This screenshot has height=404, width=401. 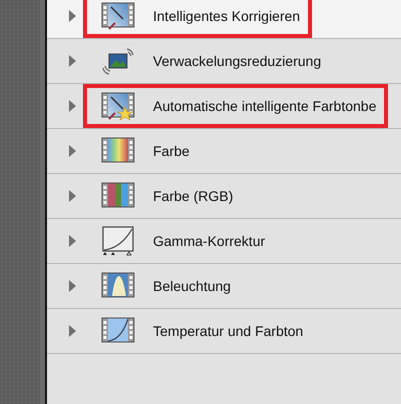 I want to click on effect-item: Verwackelungsreduzierung, so click(x=224, y=61).